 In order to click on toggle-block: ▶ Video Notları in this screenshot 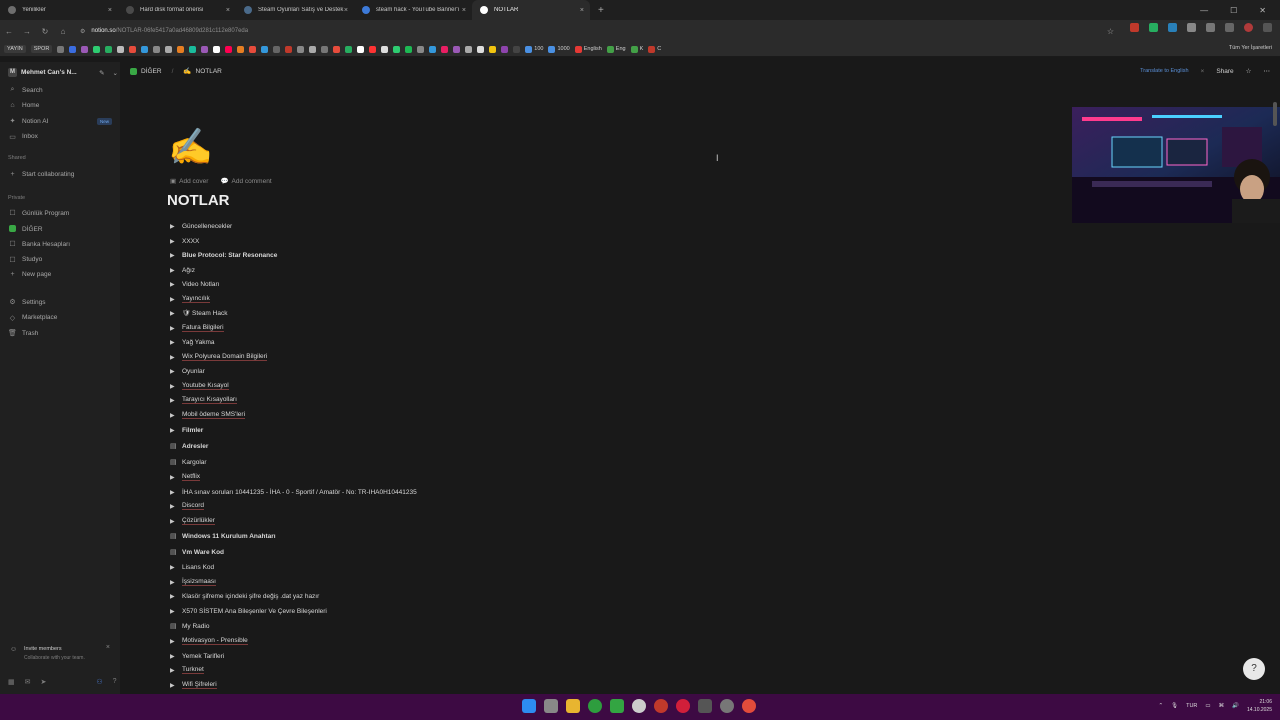, I will do `click(194, 284)`.